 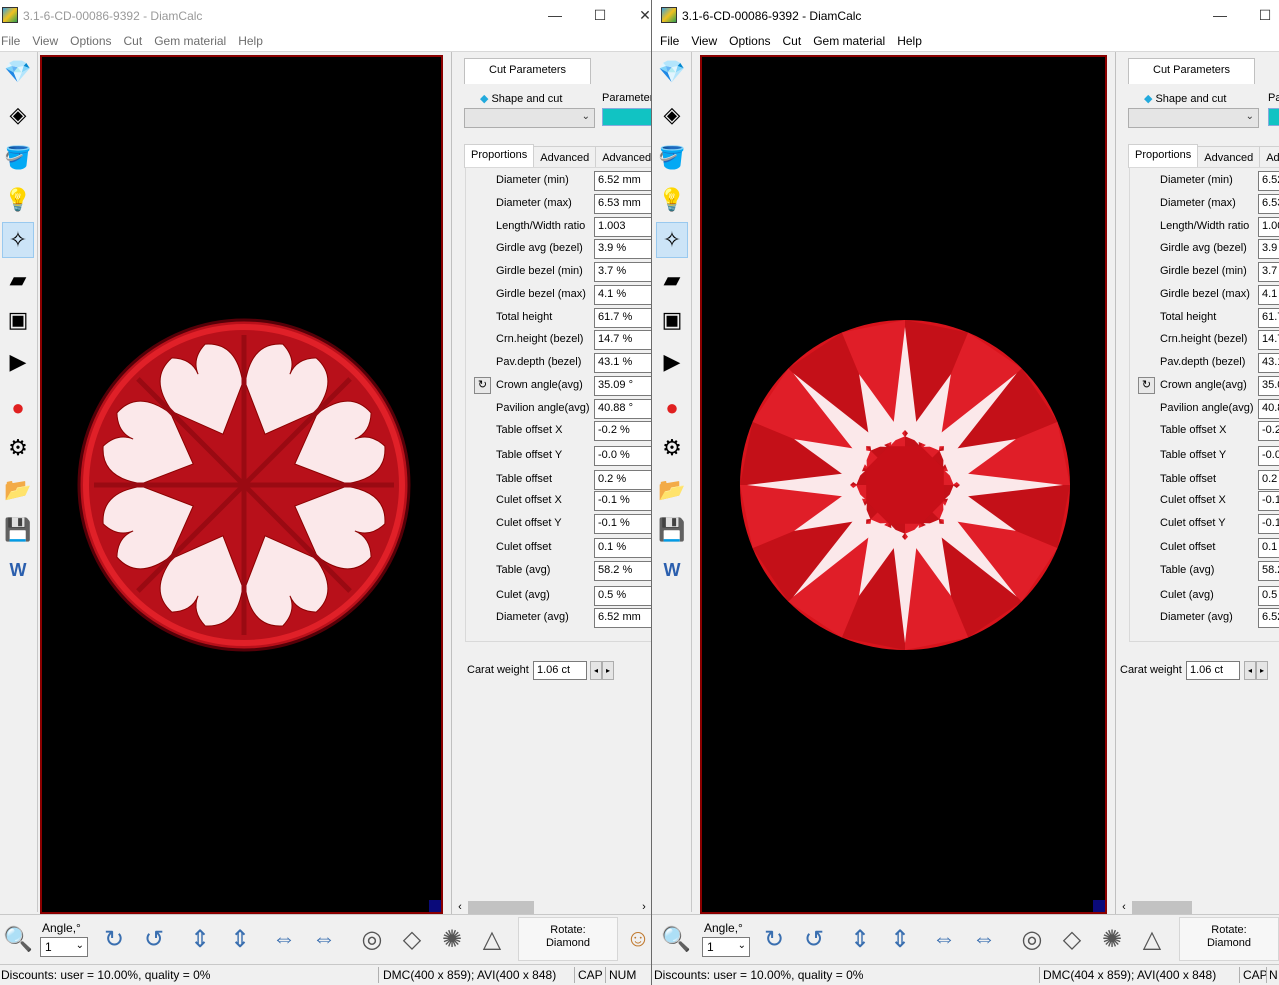 I want to click on parameter-value: 1, so click(x=626, y=117).